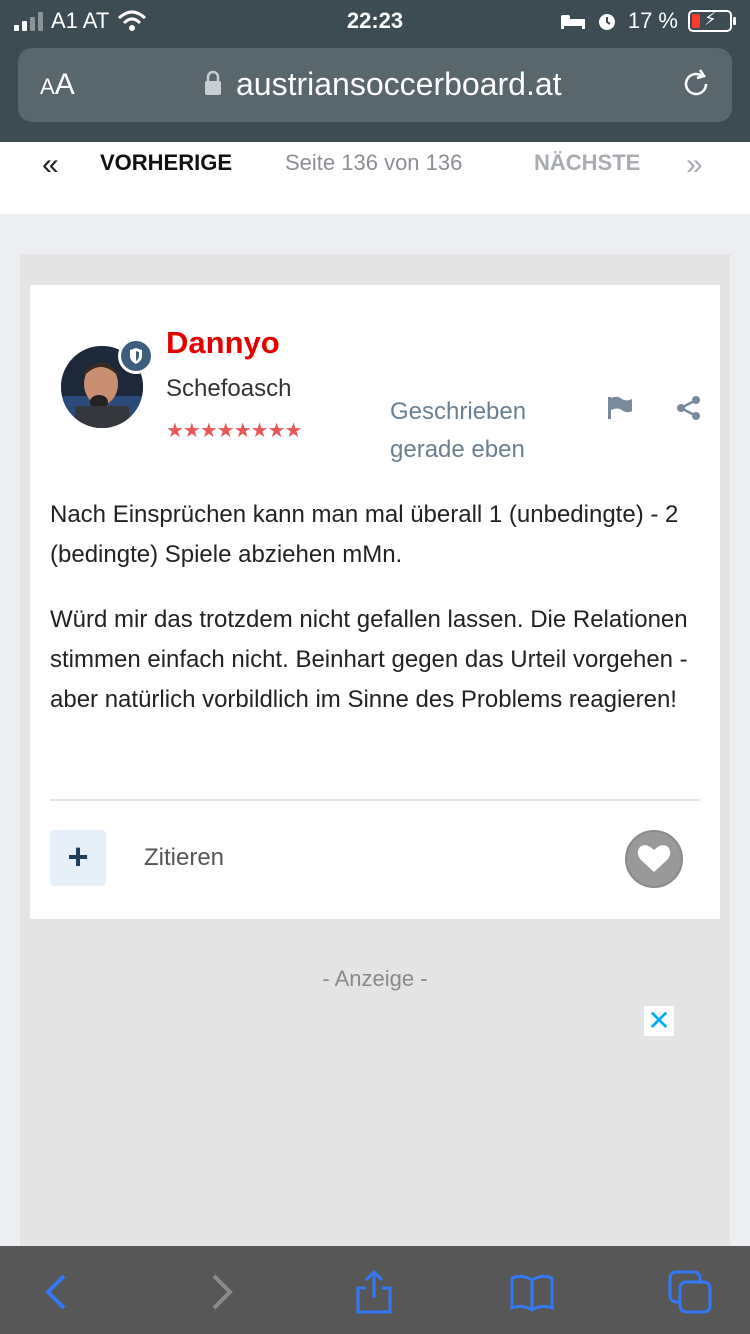 The height and width of the screenshot is (1334, 750). Describe the element at coordinates (690, 1292) in the screenshot. I see `tabs-icon` at that location.